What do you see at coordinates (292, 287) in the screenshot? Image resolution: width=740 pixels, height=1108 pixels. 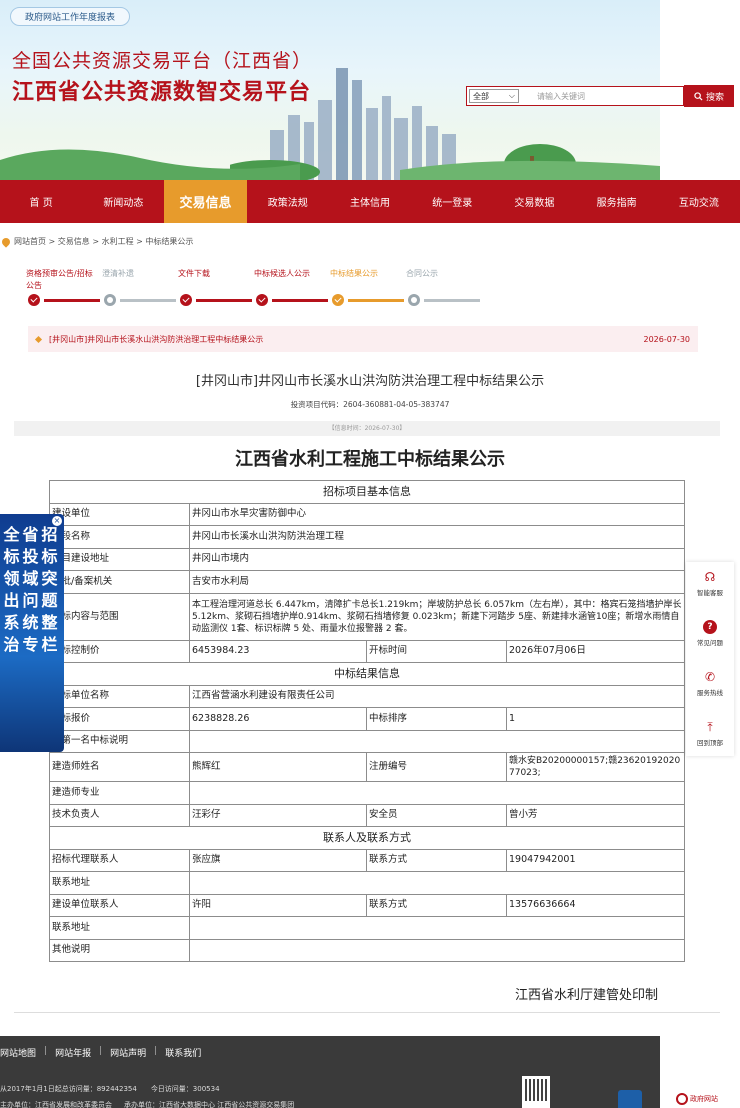 I see `step-candidate-notice: 中标候选人公示` at bounding box center [292, 287].